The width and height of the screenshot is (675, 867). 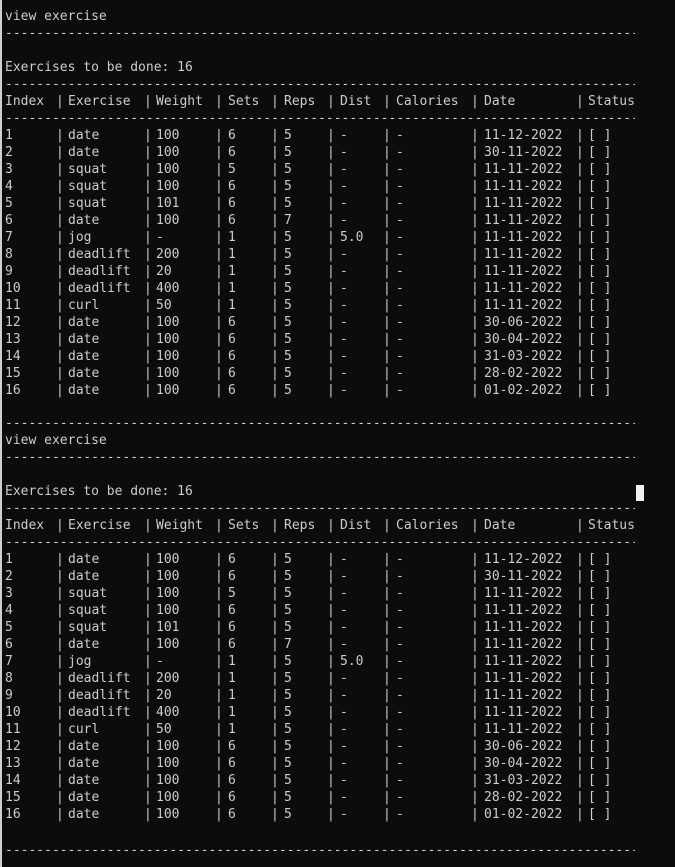 What do you see at coordinates (164, 271) in the screenshot?
I see `table-cell: 20` at bounding box center [164, 271].